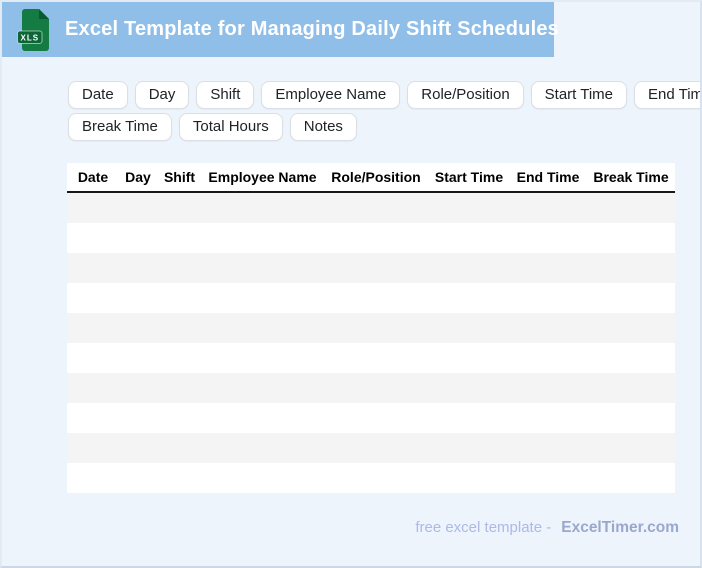  What do you see at coordinates (30, 38) in the screenshot?
I see `svg-text: XLS` at bounding box center [30, 38].